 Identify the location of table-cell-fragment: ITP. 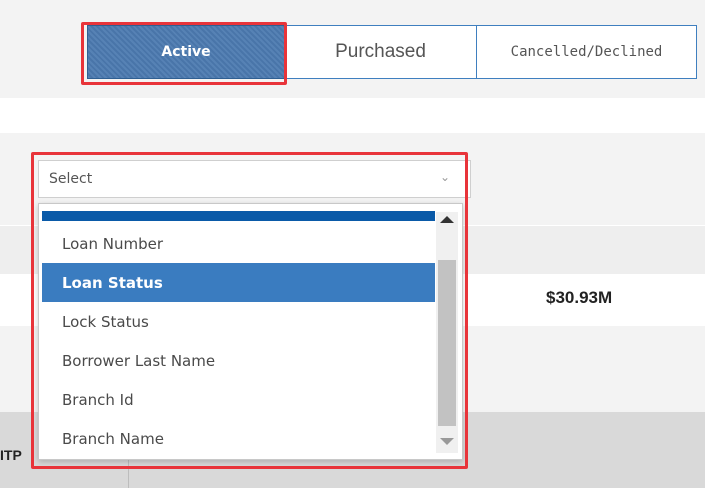
(11, 455).